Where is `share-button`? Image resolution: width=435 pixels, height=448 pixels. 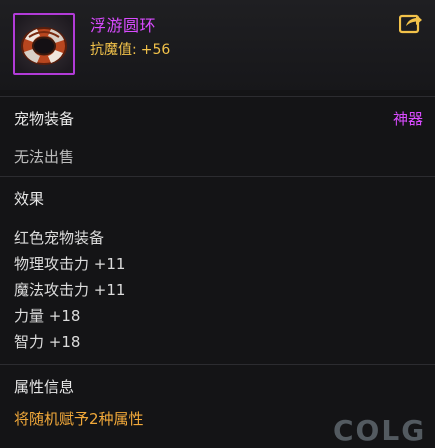 share-button is located at coordinates (410, 23).